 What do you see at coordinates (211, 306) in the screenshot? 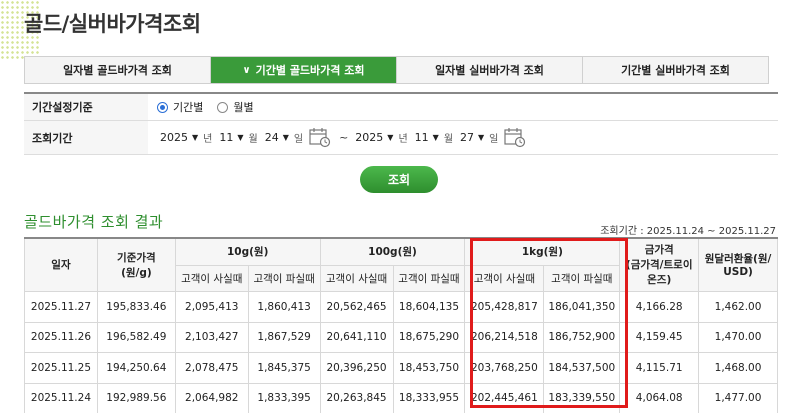
I see `cell-10g-buy: 2,095,413` at bounding box center [211, 306].